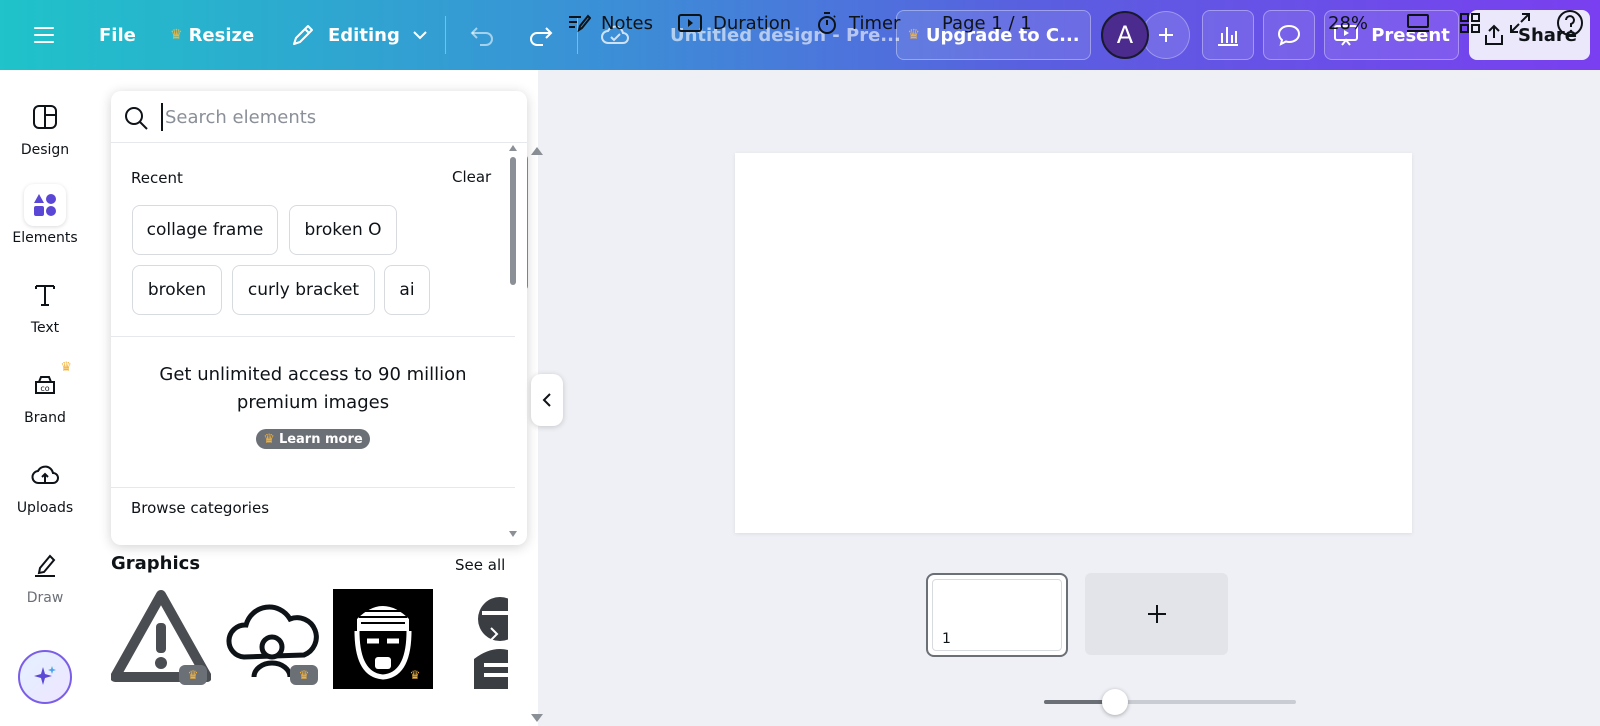 The image size is (1600, 726). What do you see at coordinates (303, 35) in the screenshot?
I see `pencil-icon` at bounding box center [303, 35].